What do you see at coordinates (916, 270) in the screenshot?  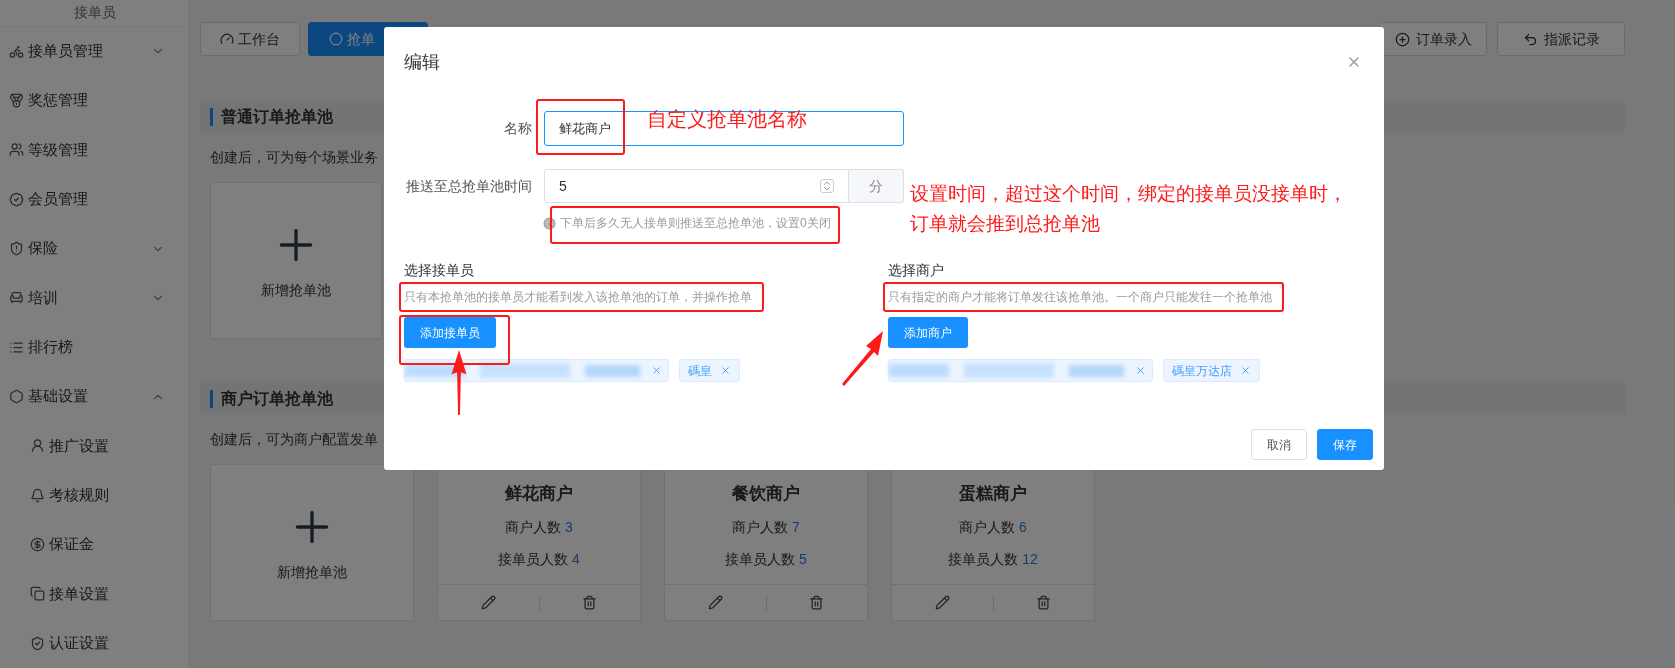 I see `field-title: 选择商户` at bounding box center [916, 270].